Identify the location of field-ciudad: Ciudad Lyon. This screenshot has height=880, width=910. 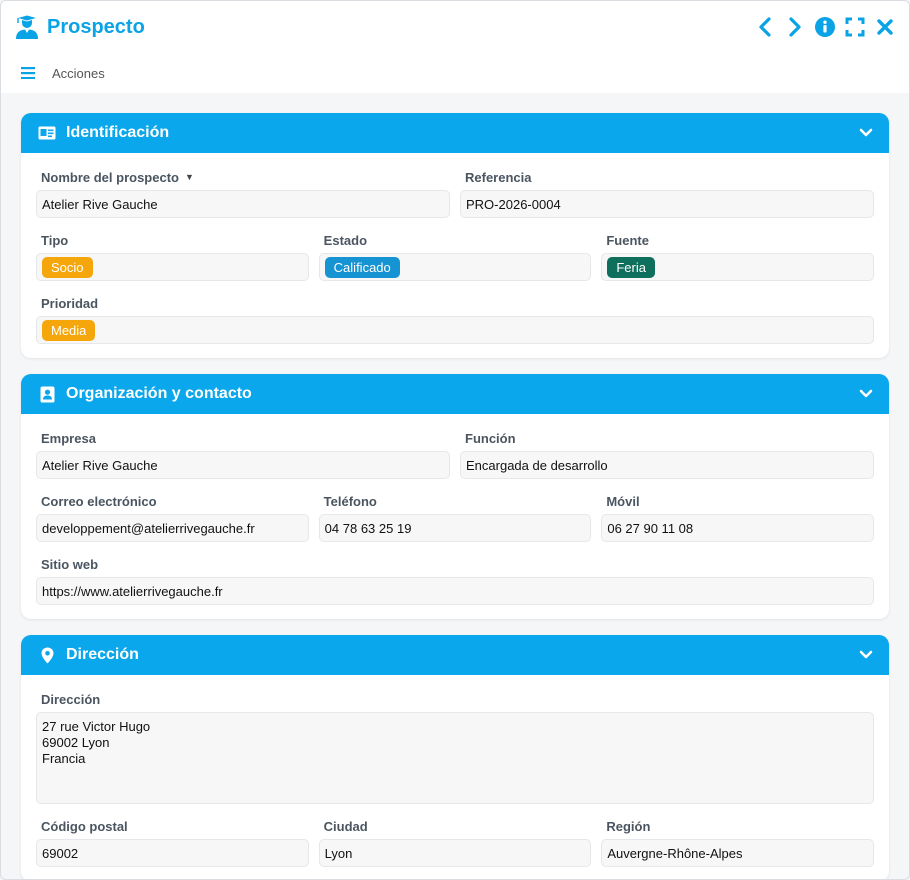
(455, 841).